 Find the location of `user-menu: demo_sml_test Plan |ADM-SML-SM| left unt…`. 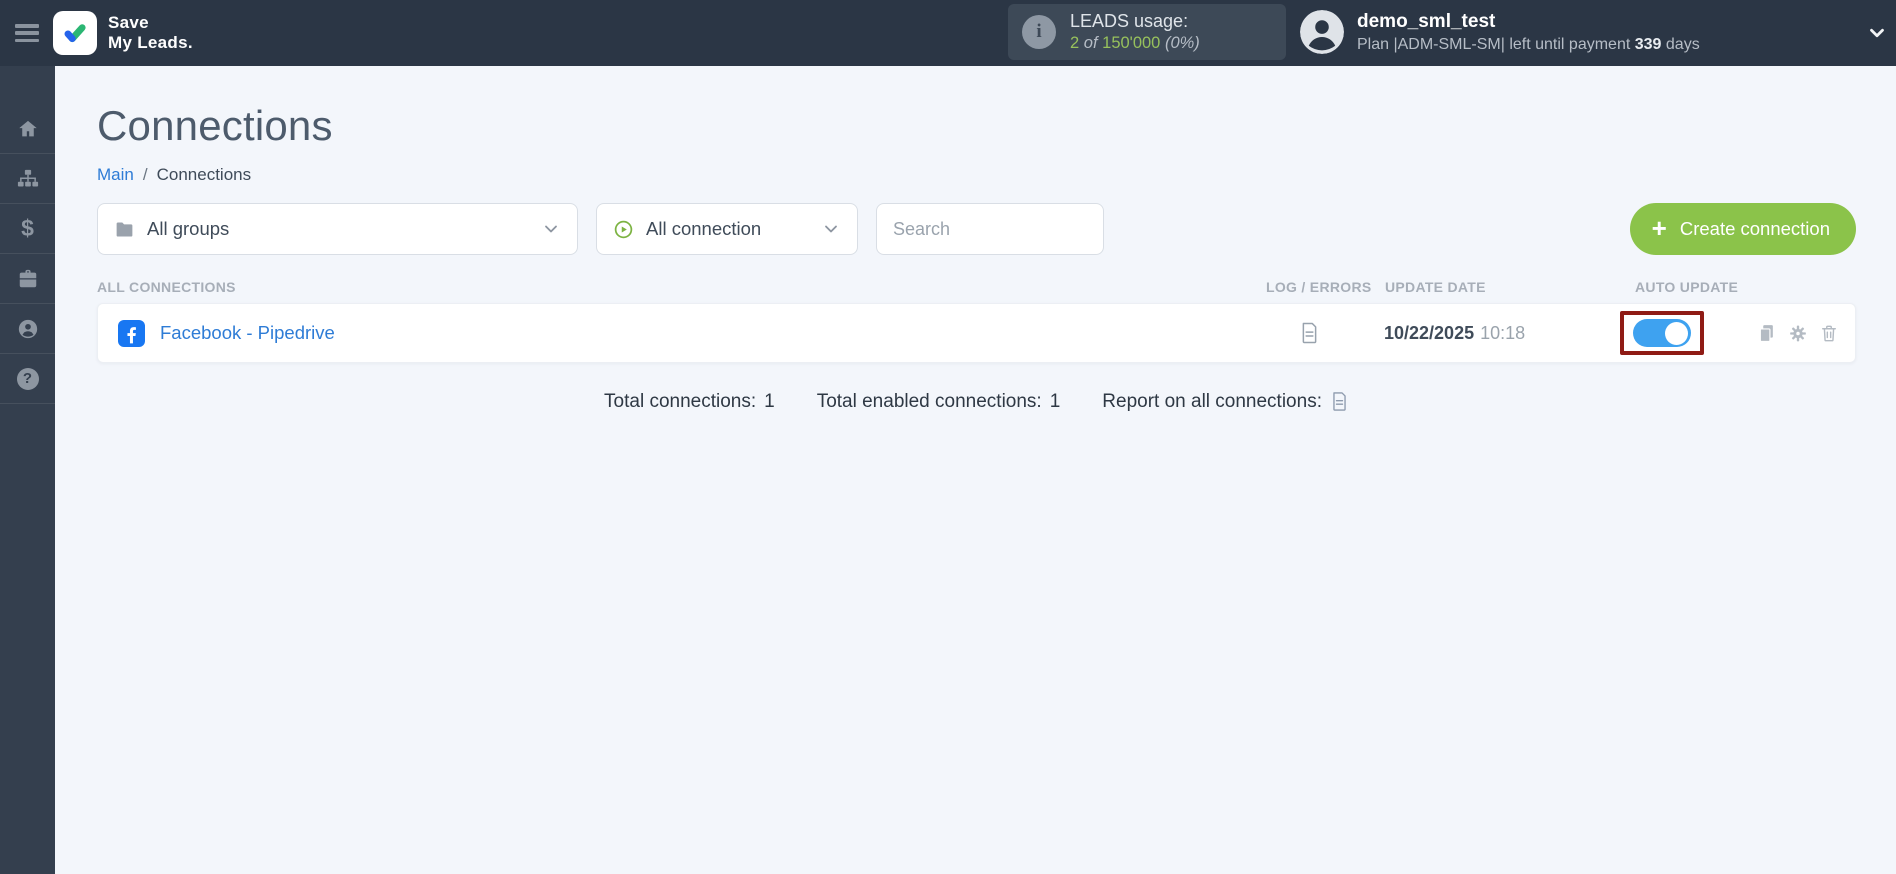

user-menu: demo_sml_test Plan |ADM-SML-SM| left unt… is located at coordinates (1500, 32).